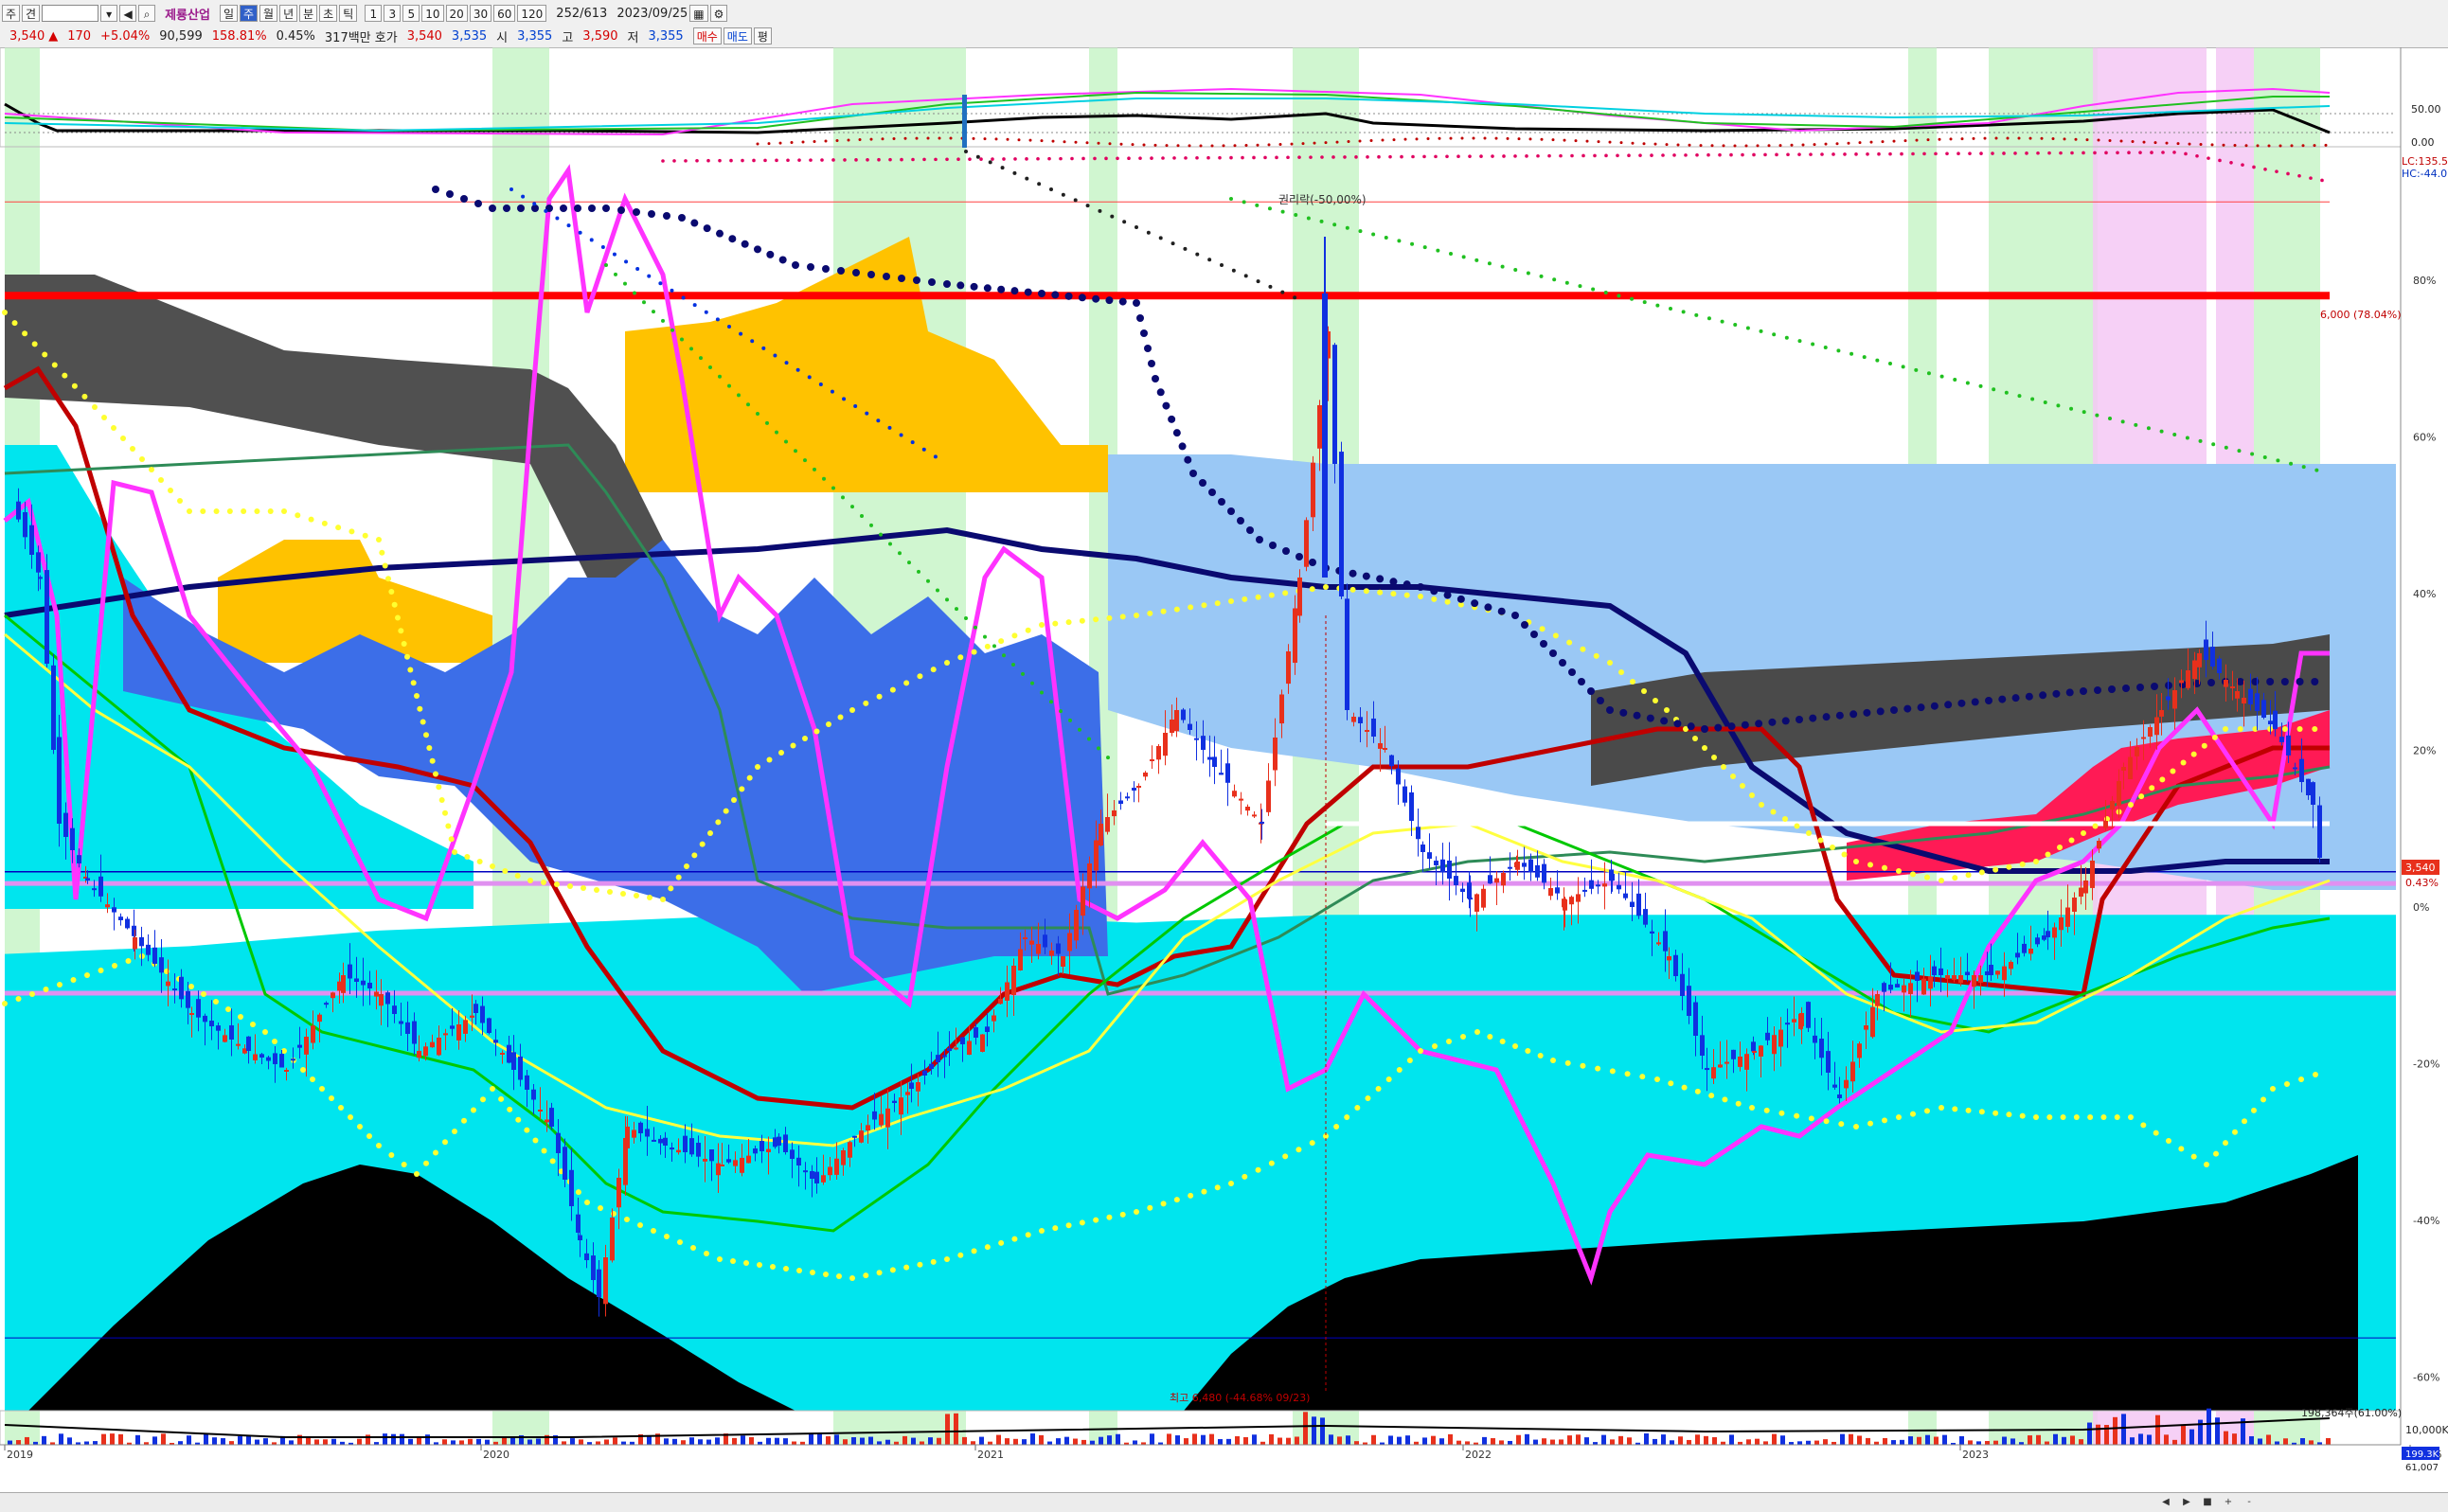 This screenshot has height=1512, width=2448. I want to click on period-button-4: 분, so click(309, 13).